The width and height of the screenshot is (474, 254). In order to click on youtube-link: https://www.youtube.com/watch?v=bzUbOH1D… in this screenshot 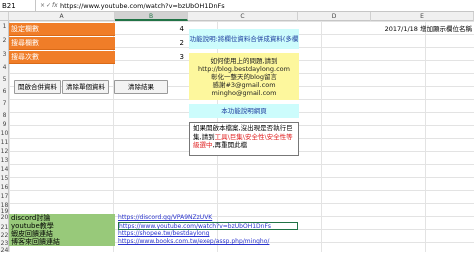, I will do `click(208, 226)`.